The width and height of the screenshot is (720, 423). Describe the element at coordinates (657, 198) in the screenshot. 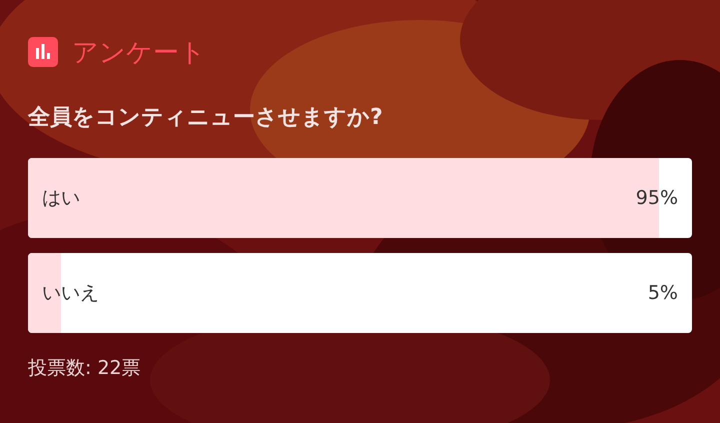

I see `vote-percentage: 95%` at that location.